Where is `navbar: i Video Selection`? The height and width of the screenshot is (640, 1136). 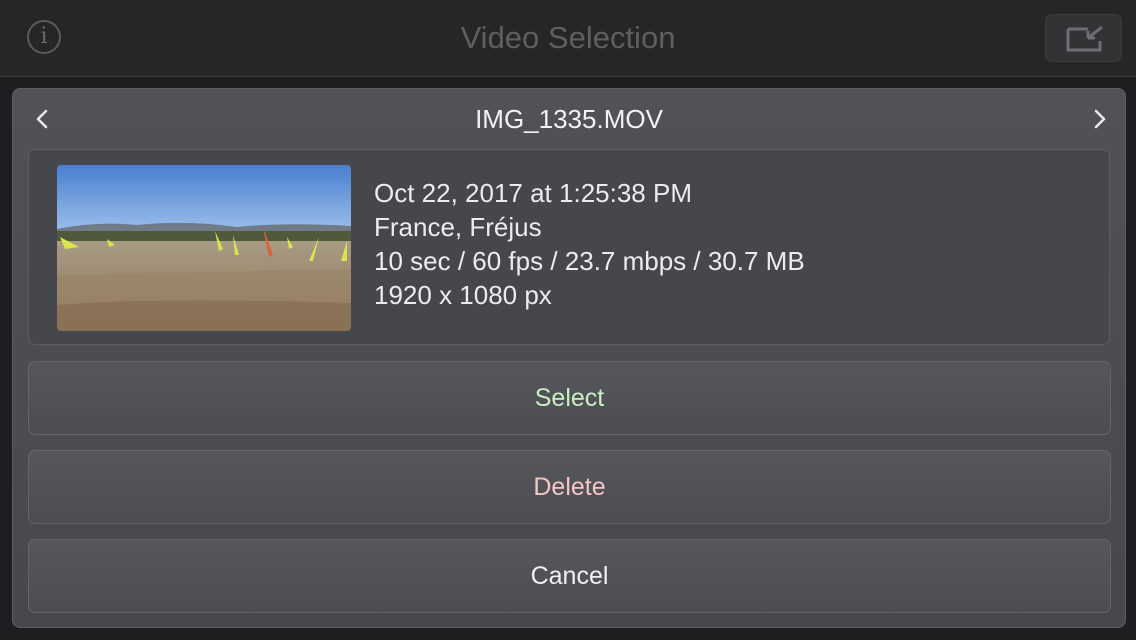
navbar: i Video Selection is located at coordinates (568, 38).